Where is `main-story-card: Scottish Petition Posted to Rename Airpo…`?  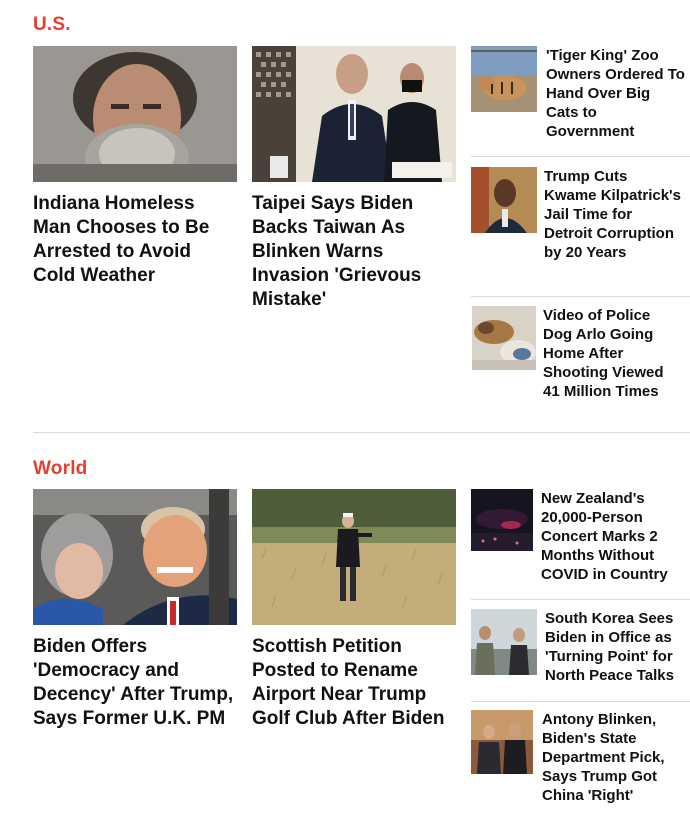 main-story-card: Scottish Petition Posted to Rename Airpo… is located at coordinates (354, 610).